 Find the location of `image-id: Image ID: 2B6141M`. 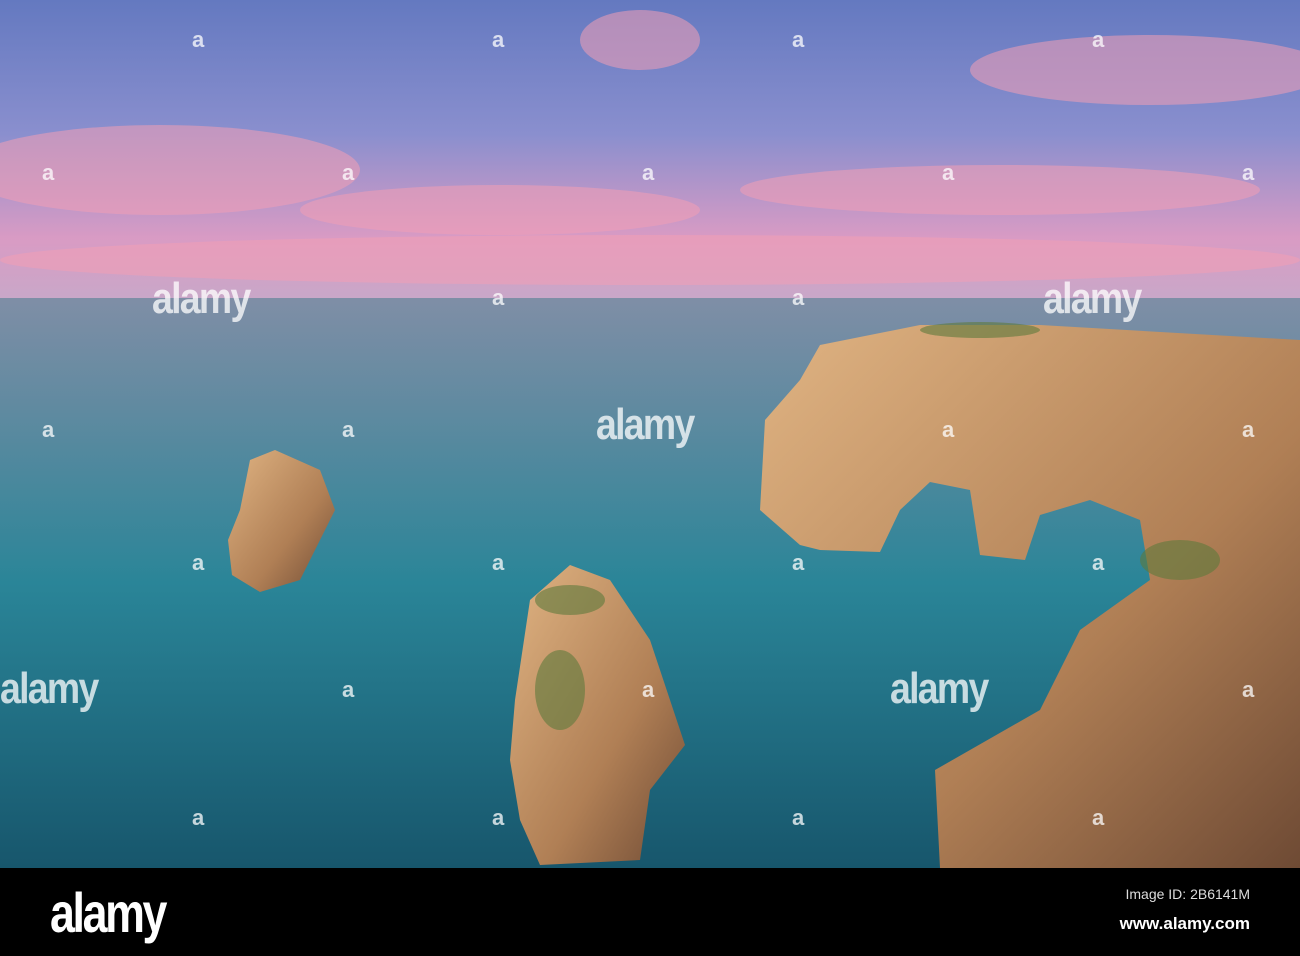

image-id: Image ID: 2B6141M is located at coordinates (1187, 894).